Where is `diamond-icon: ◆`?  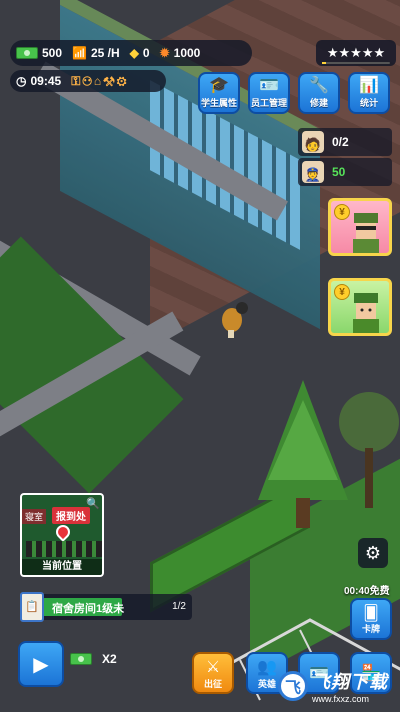
diamond-icon: ◆ is located at coordinates (134, 53).